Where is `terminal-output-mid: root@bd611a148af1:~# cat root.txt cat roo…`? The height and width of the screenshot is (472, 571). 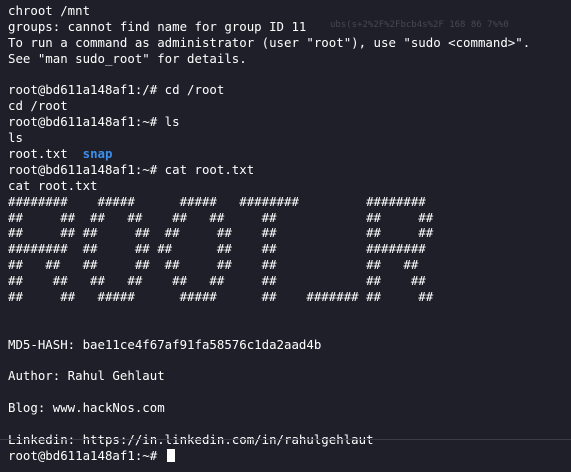 terminal-output-mid: root@bd611a148af1:~# cat root.txt cat roo… is located at coordinates (289, 178).